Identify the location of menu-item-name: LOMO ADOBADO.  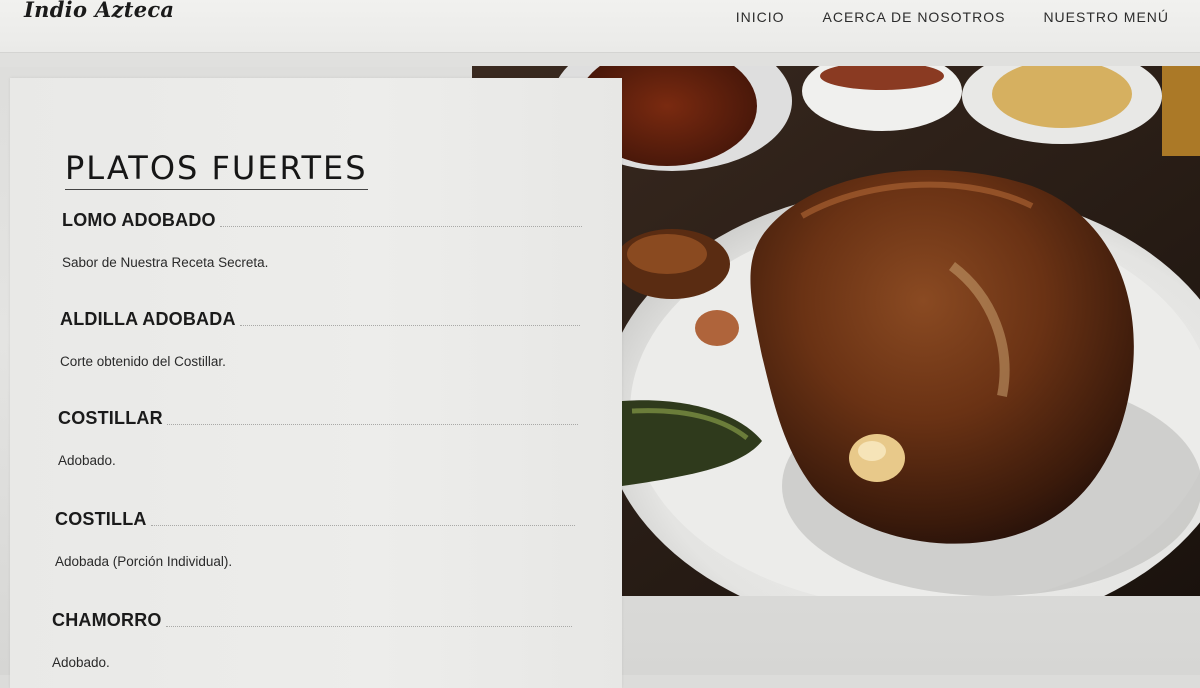
(139, 220).